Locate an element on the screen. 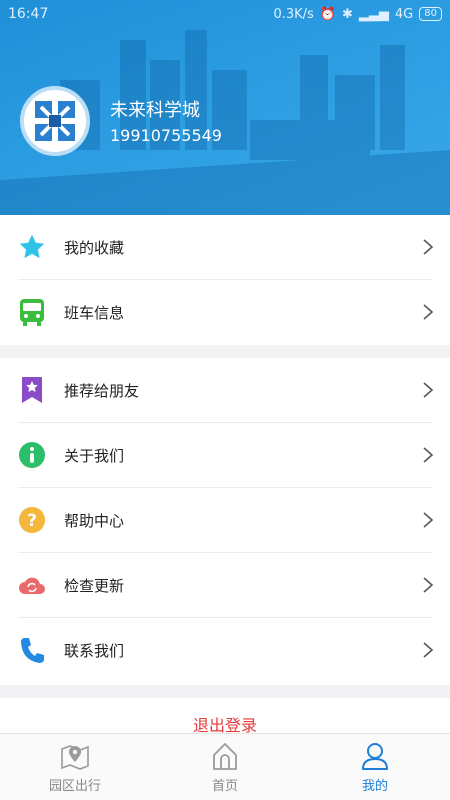 This screenshot has height=800, width=450. avatar is located at coordinates (55, 121).